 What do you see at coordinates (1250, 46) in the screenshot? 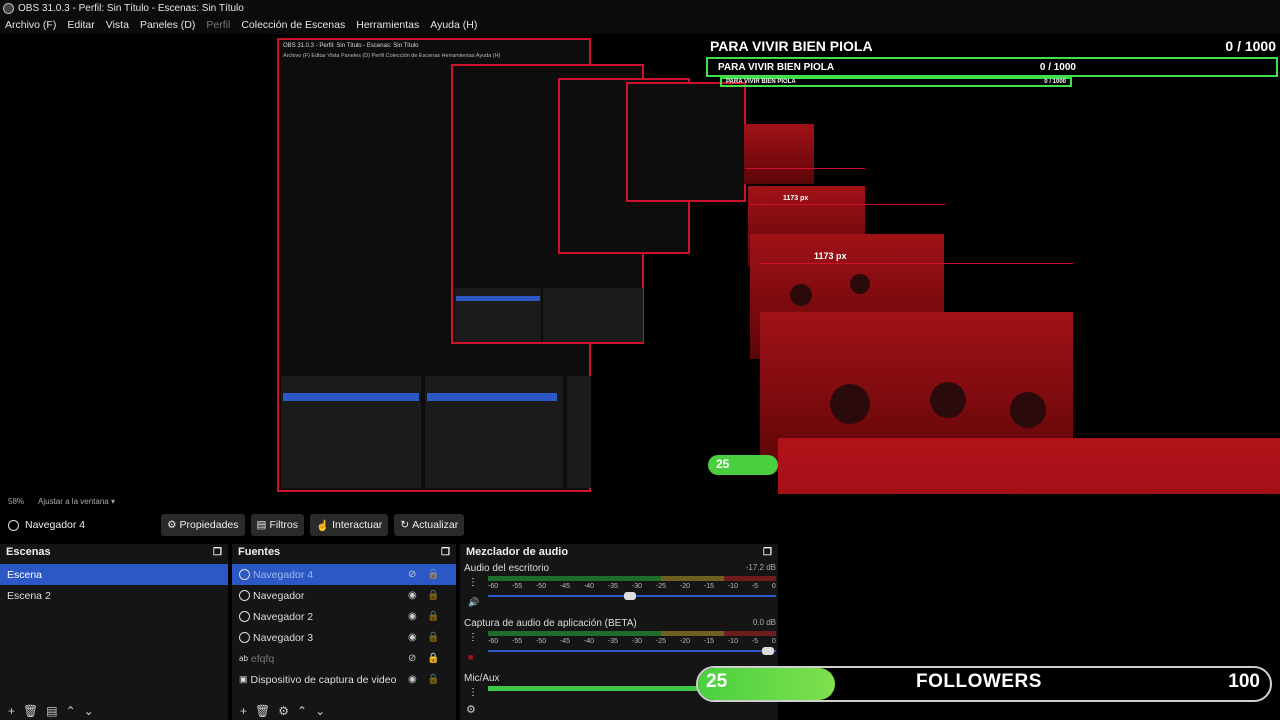
I see `goal-progress-text: 0 / 1000` at bounding box center [1250, 46].